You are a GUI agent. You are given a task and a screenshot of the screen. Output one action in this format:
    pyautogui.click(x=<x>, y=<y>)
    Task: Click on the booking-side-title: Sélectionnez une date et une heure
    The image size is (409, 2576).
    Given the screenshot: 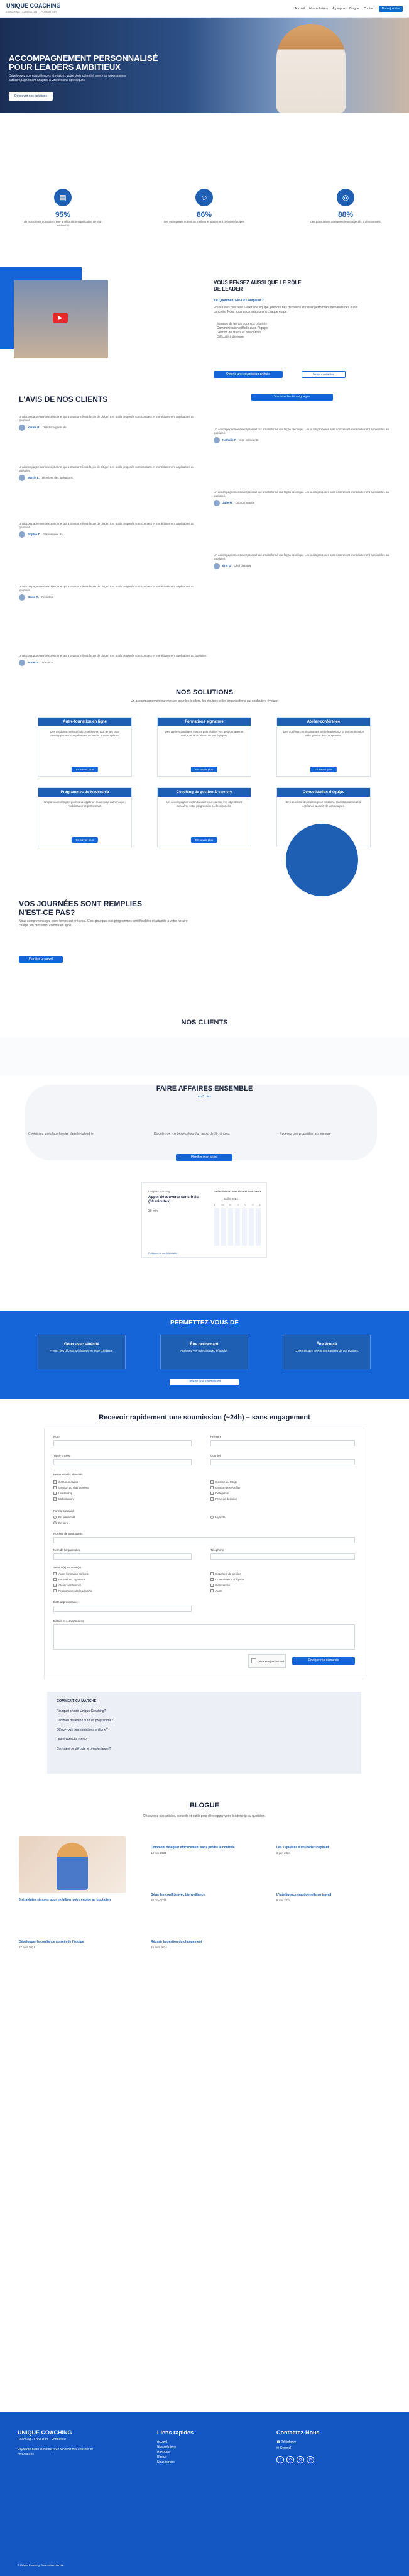 What is the action you would take?
    pyautogui.click(x=238, y=1191)
    